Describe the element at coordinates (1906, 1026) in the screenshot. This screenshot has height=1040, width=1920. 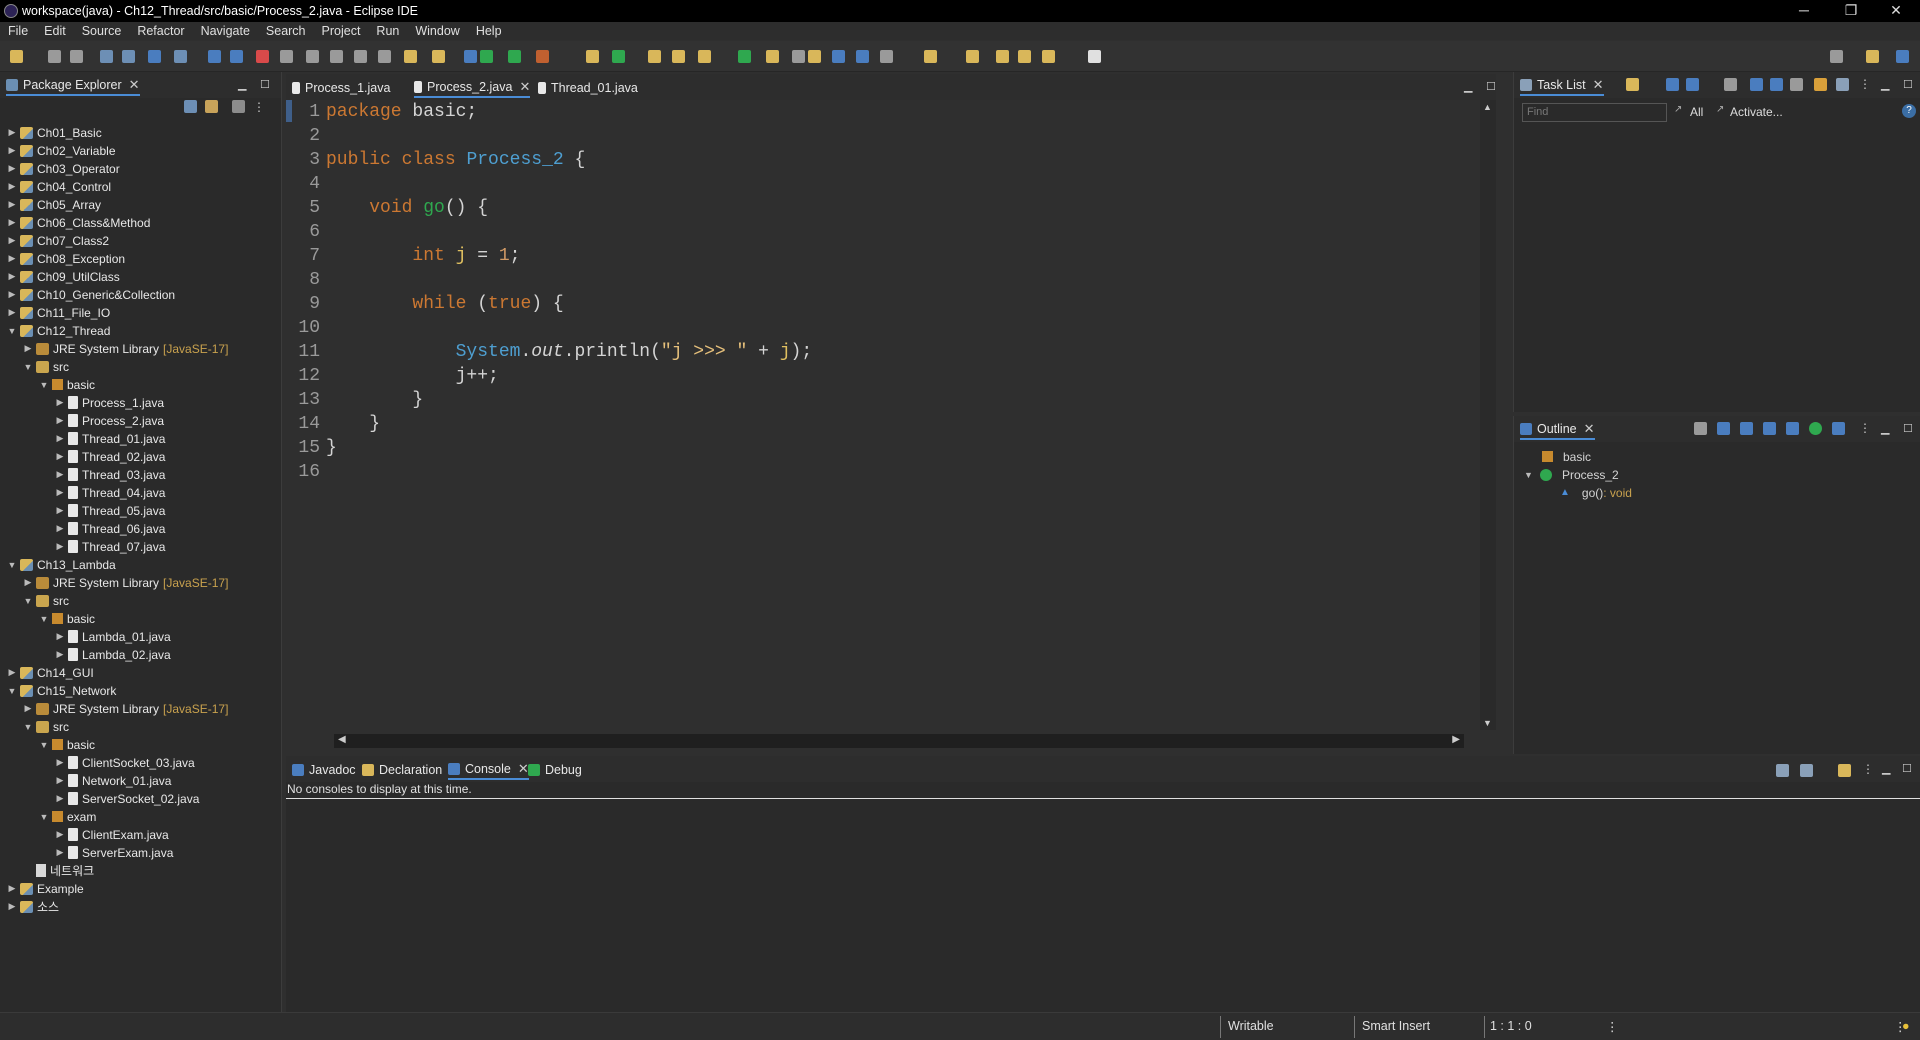
I see `tip-bulb-icon: ●` at that location.